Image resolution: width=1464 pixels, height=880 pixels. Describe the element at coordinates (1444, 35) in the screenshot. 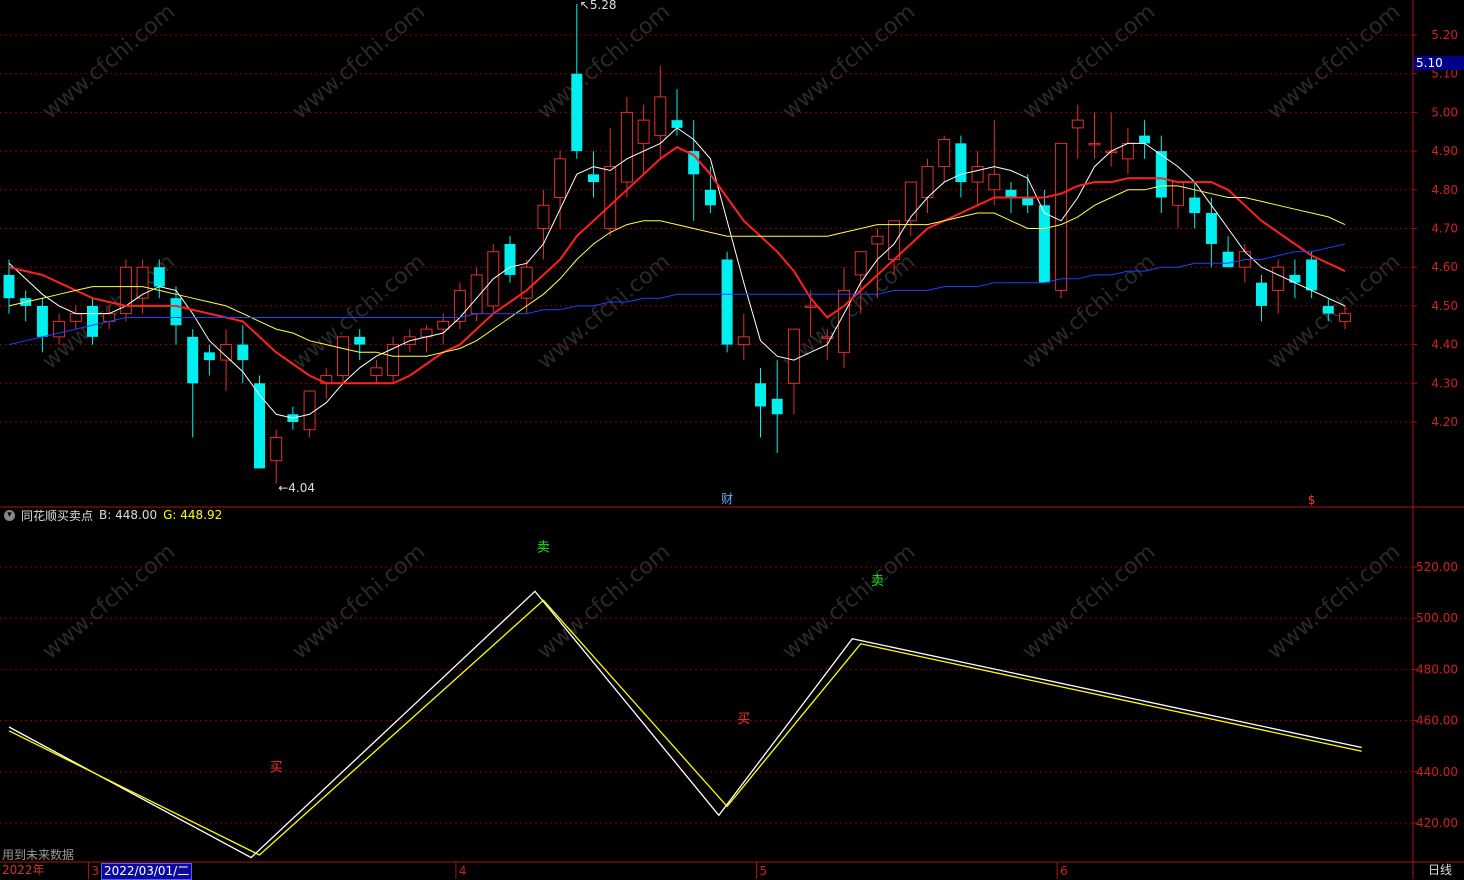

I see `y-tick-label: 5.20` at that location.